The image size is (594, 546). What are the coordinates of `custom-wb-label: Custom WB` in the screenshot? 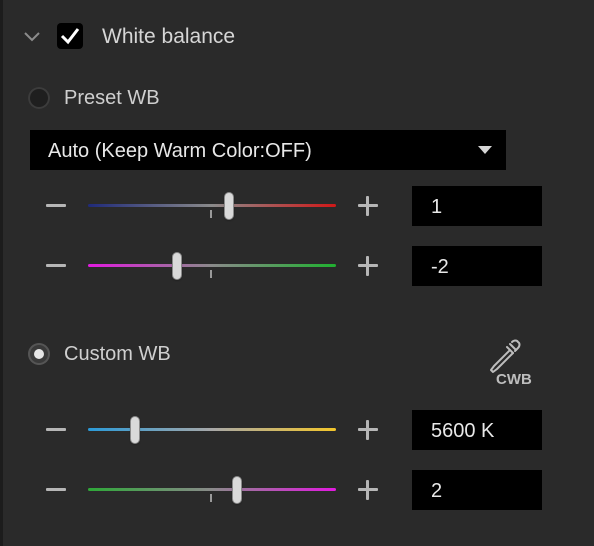 It's located at (117, 354).